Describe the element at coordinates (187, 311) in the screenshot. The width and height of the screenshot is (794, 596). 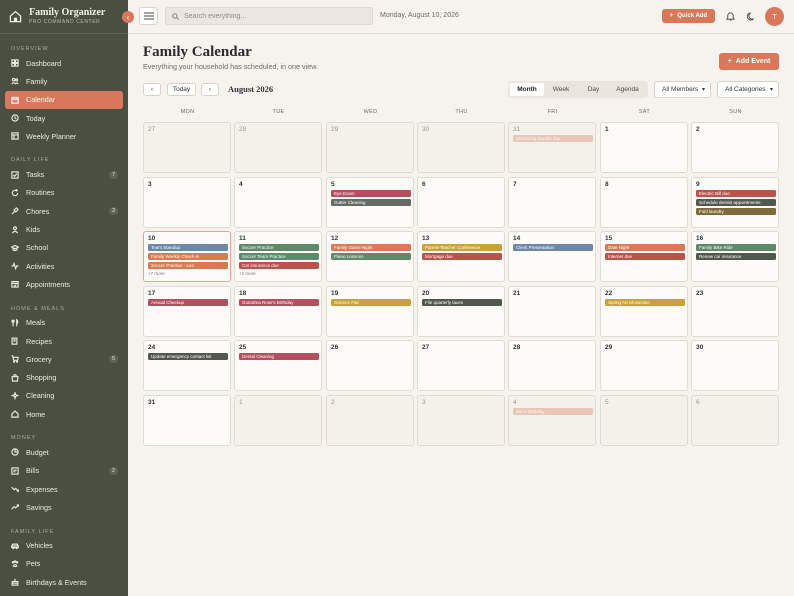
I see `calendar-day-cell: 17 Annual Checkup` at that location.